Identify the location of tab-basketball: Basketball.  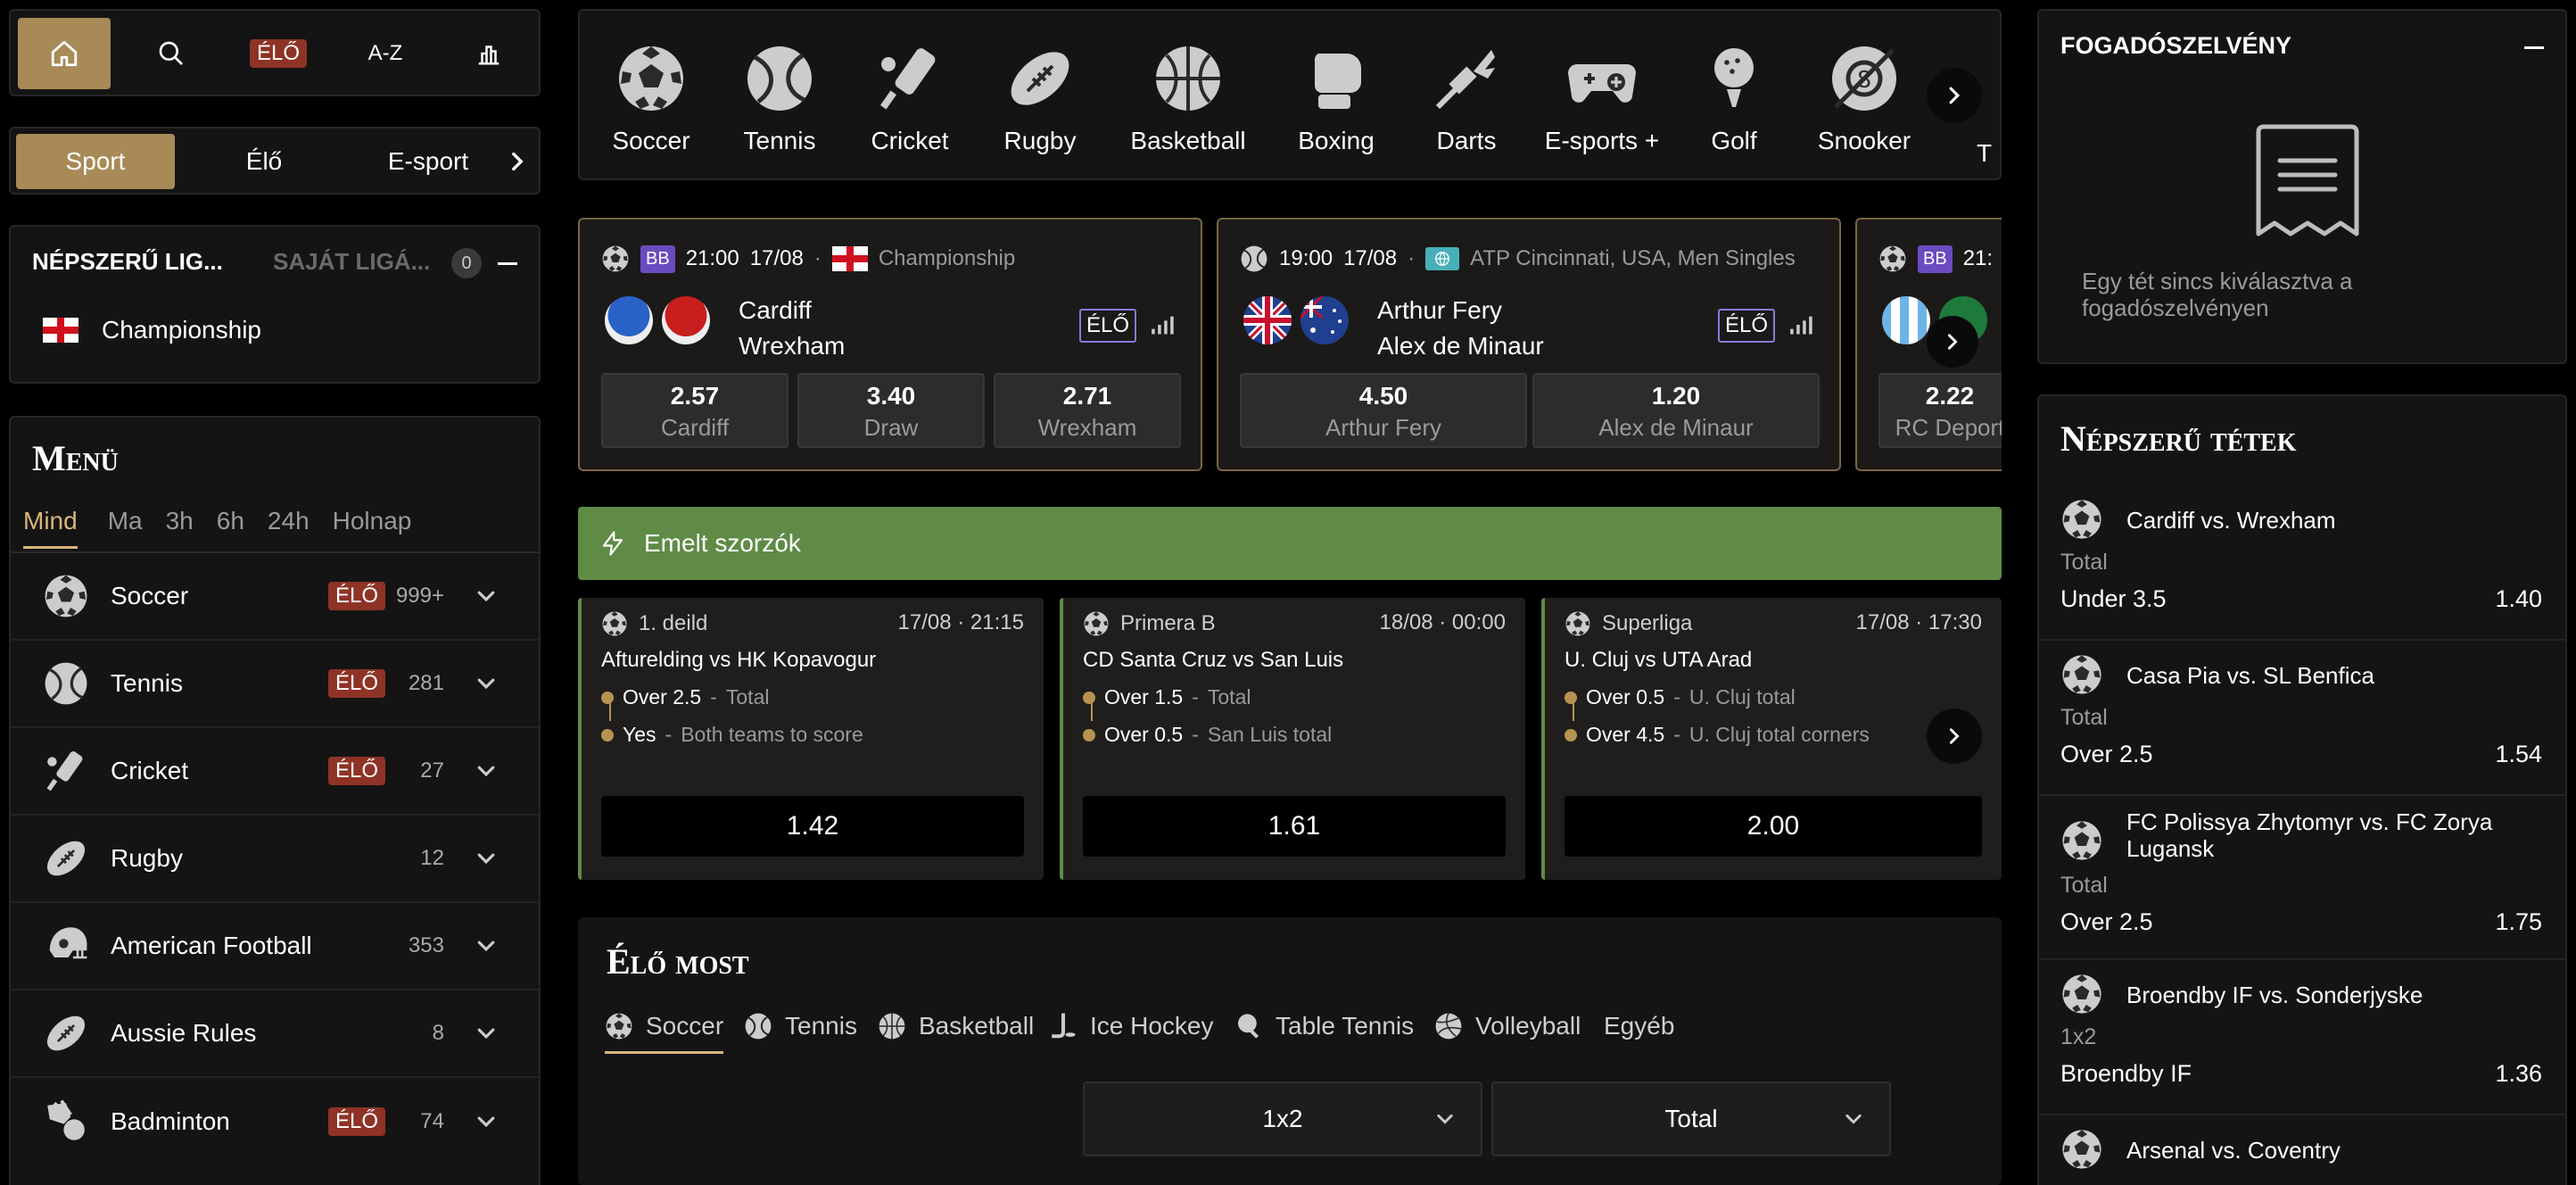
(956, 1026).